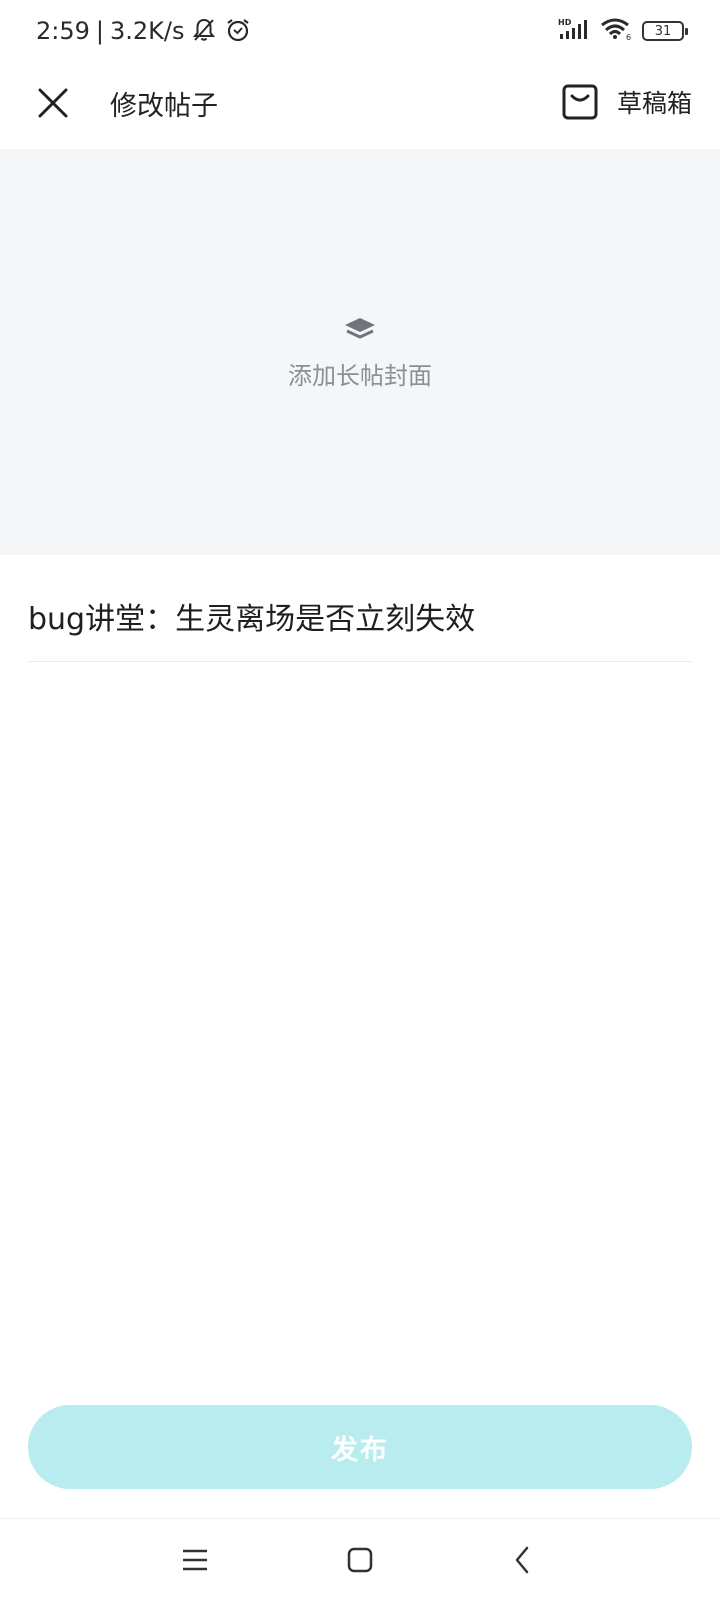 The image size is (720, 1600). Describe the element at coordinates (360, 375) in the screenshot. I see `add-cover-label: 添加长帖封面` at that location.